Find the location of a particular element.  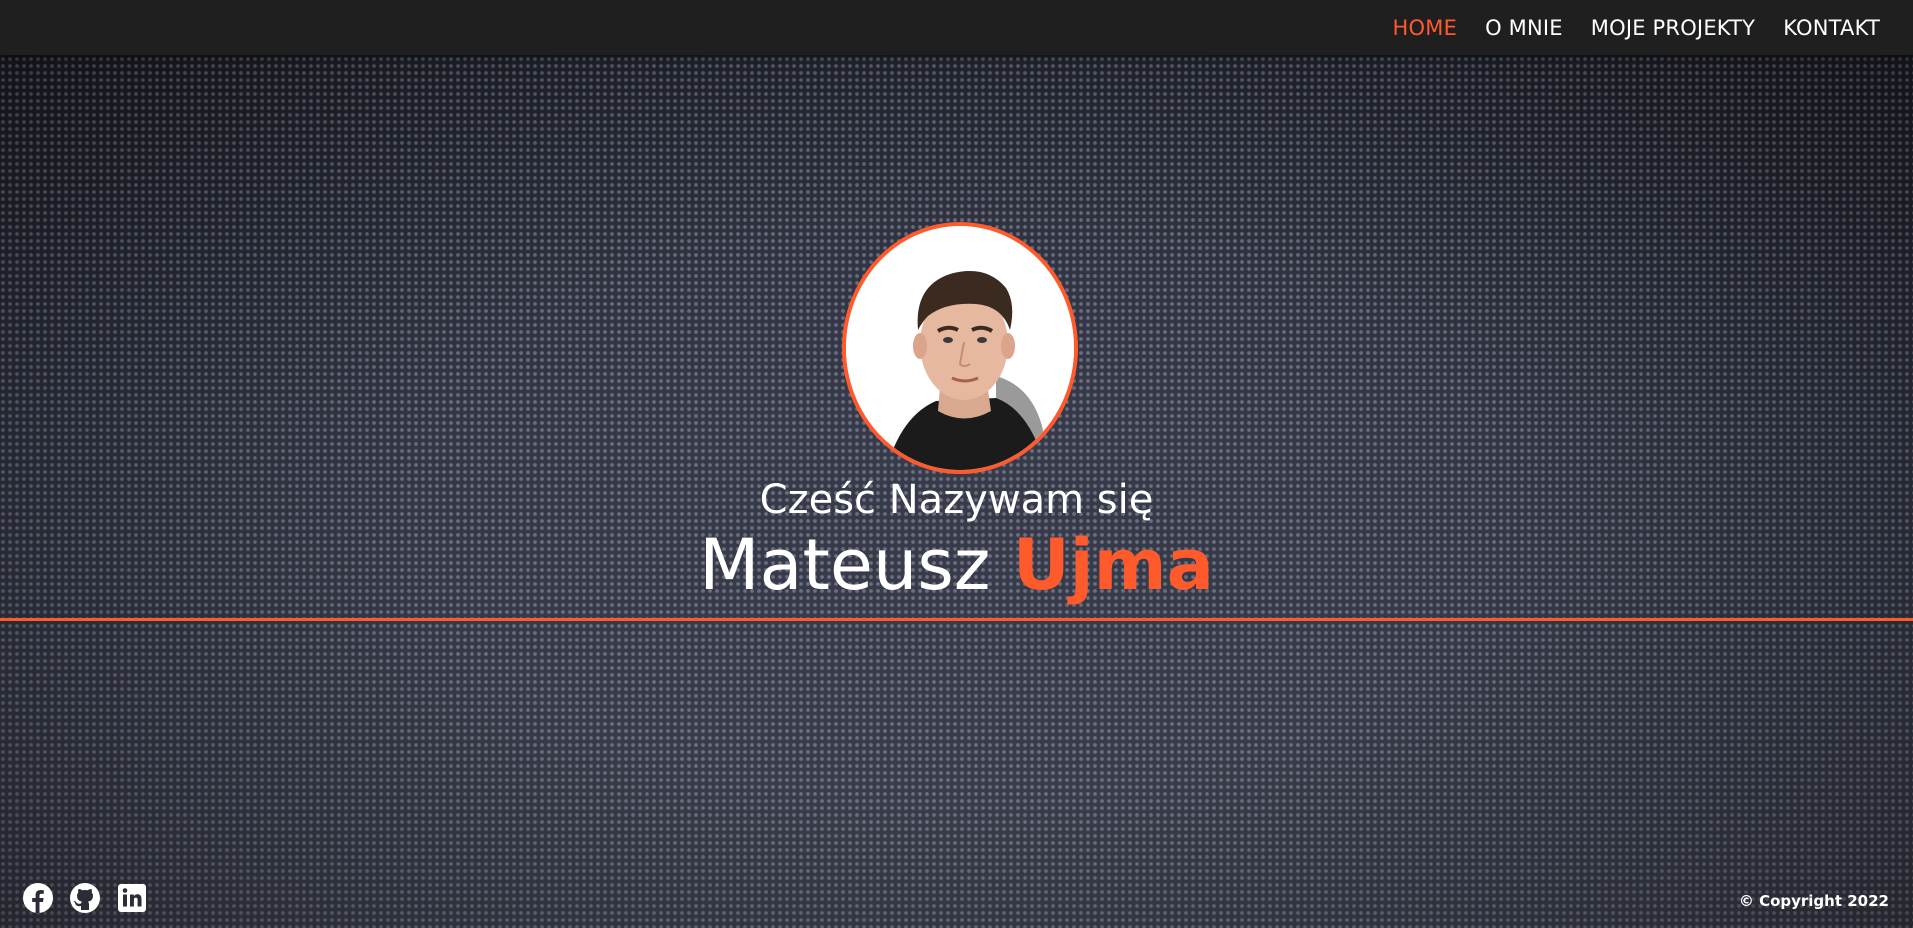

github-icon is located at coordinates (85, 898).